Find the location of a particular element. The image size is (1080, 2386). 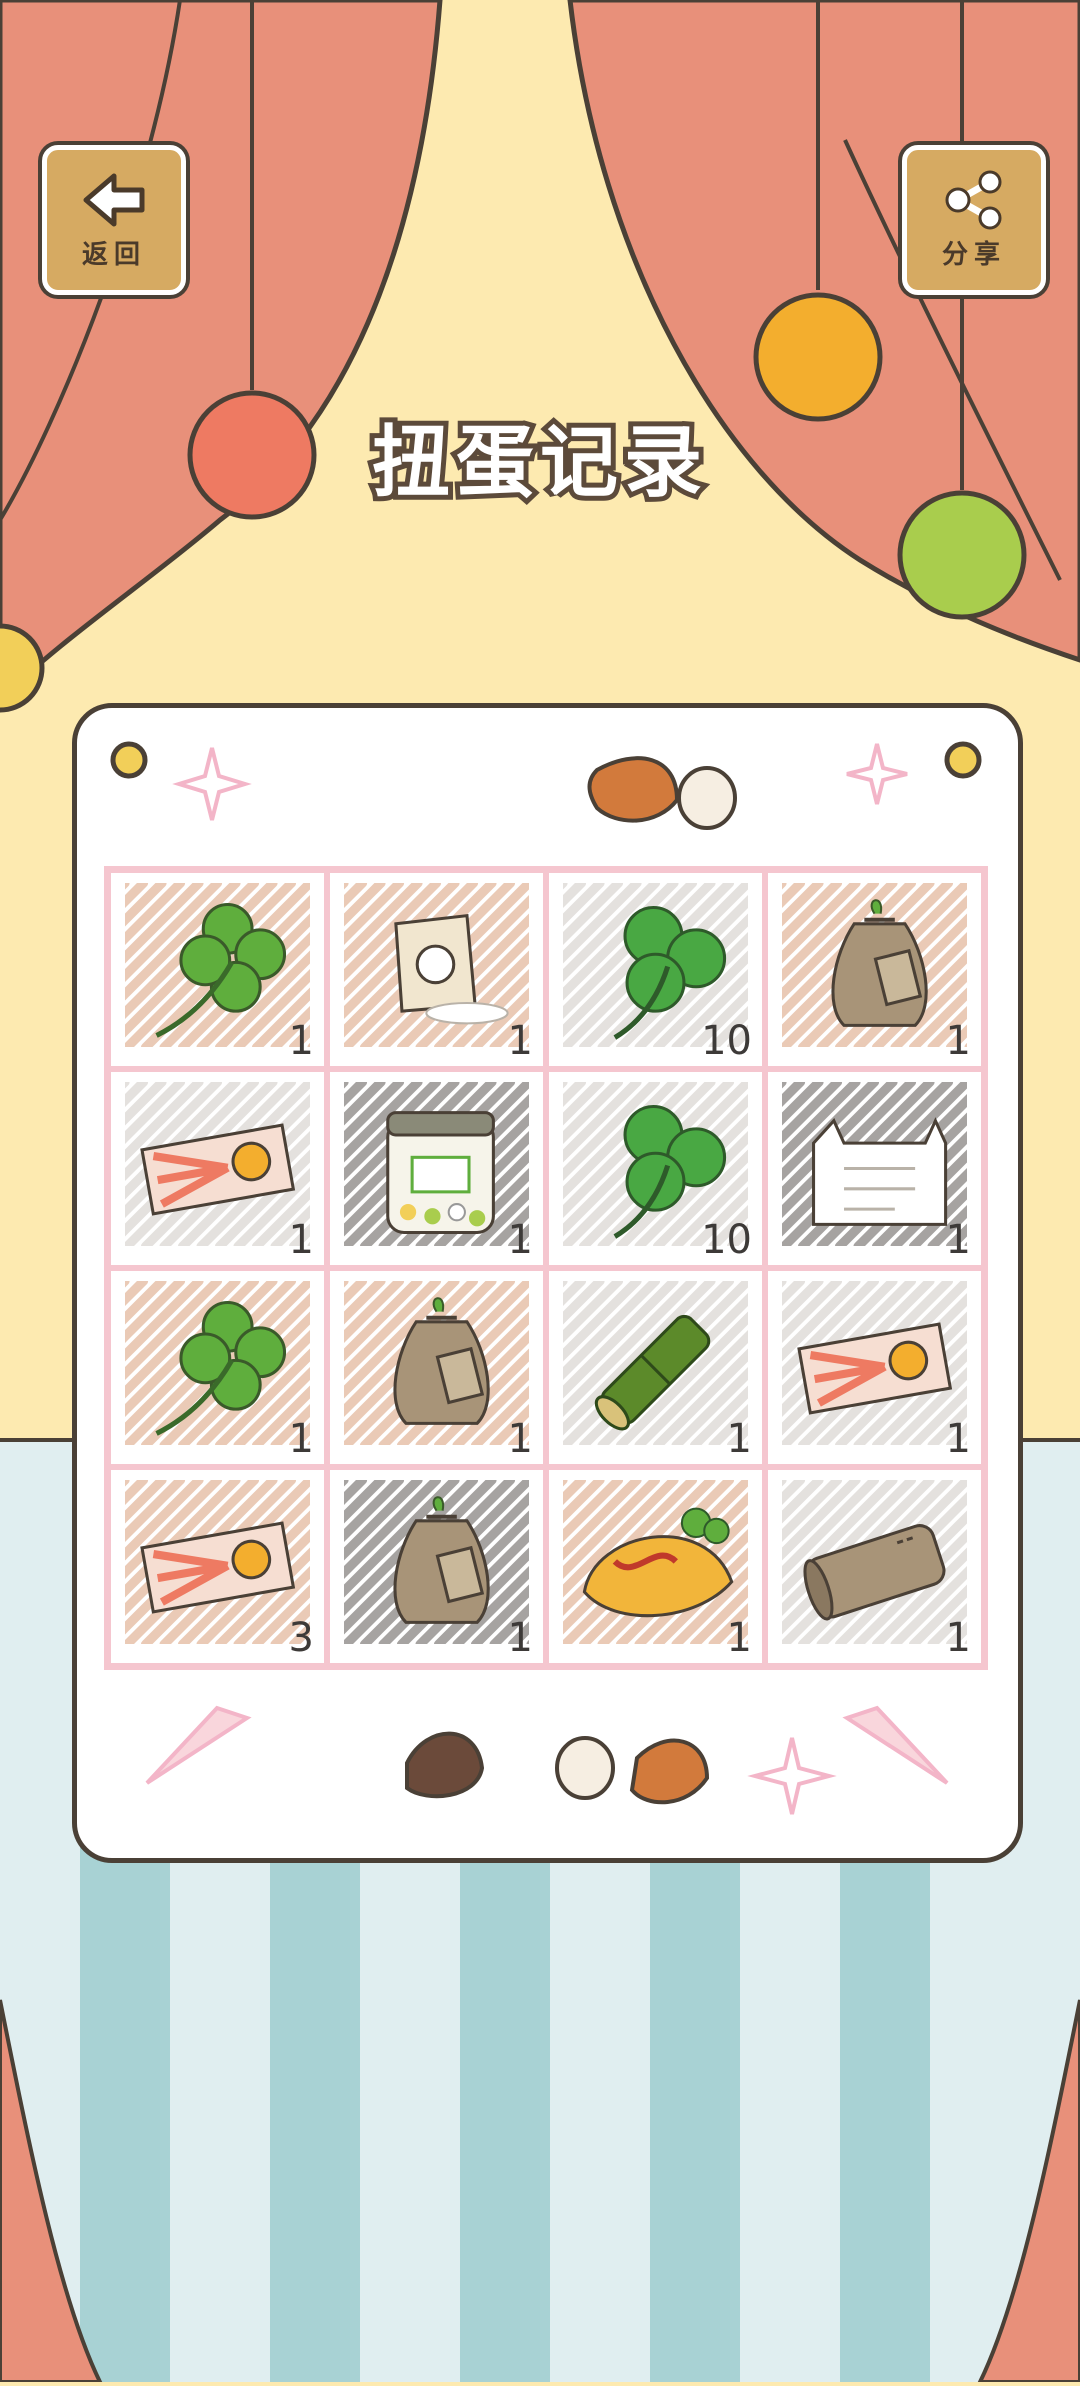

pin-right-icon is located at coordinates (963, 760).